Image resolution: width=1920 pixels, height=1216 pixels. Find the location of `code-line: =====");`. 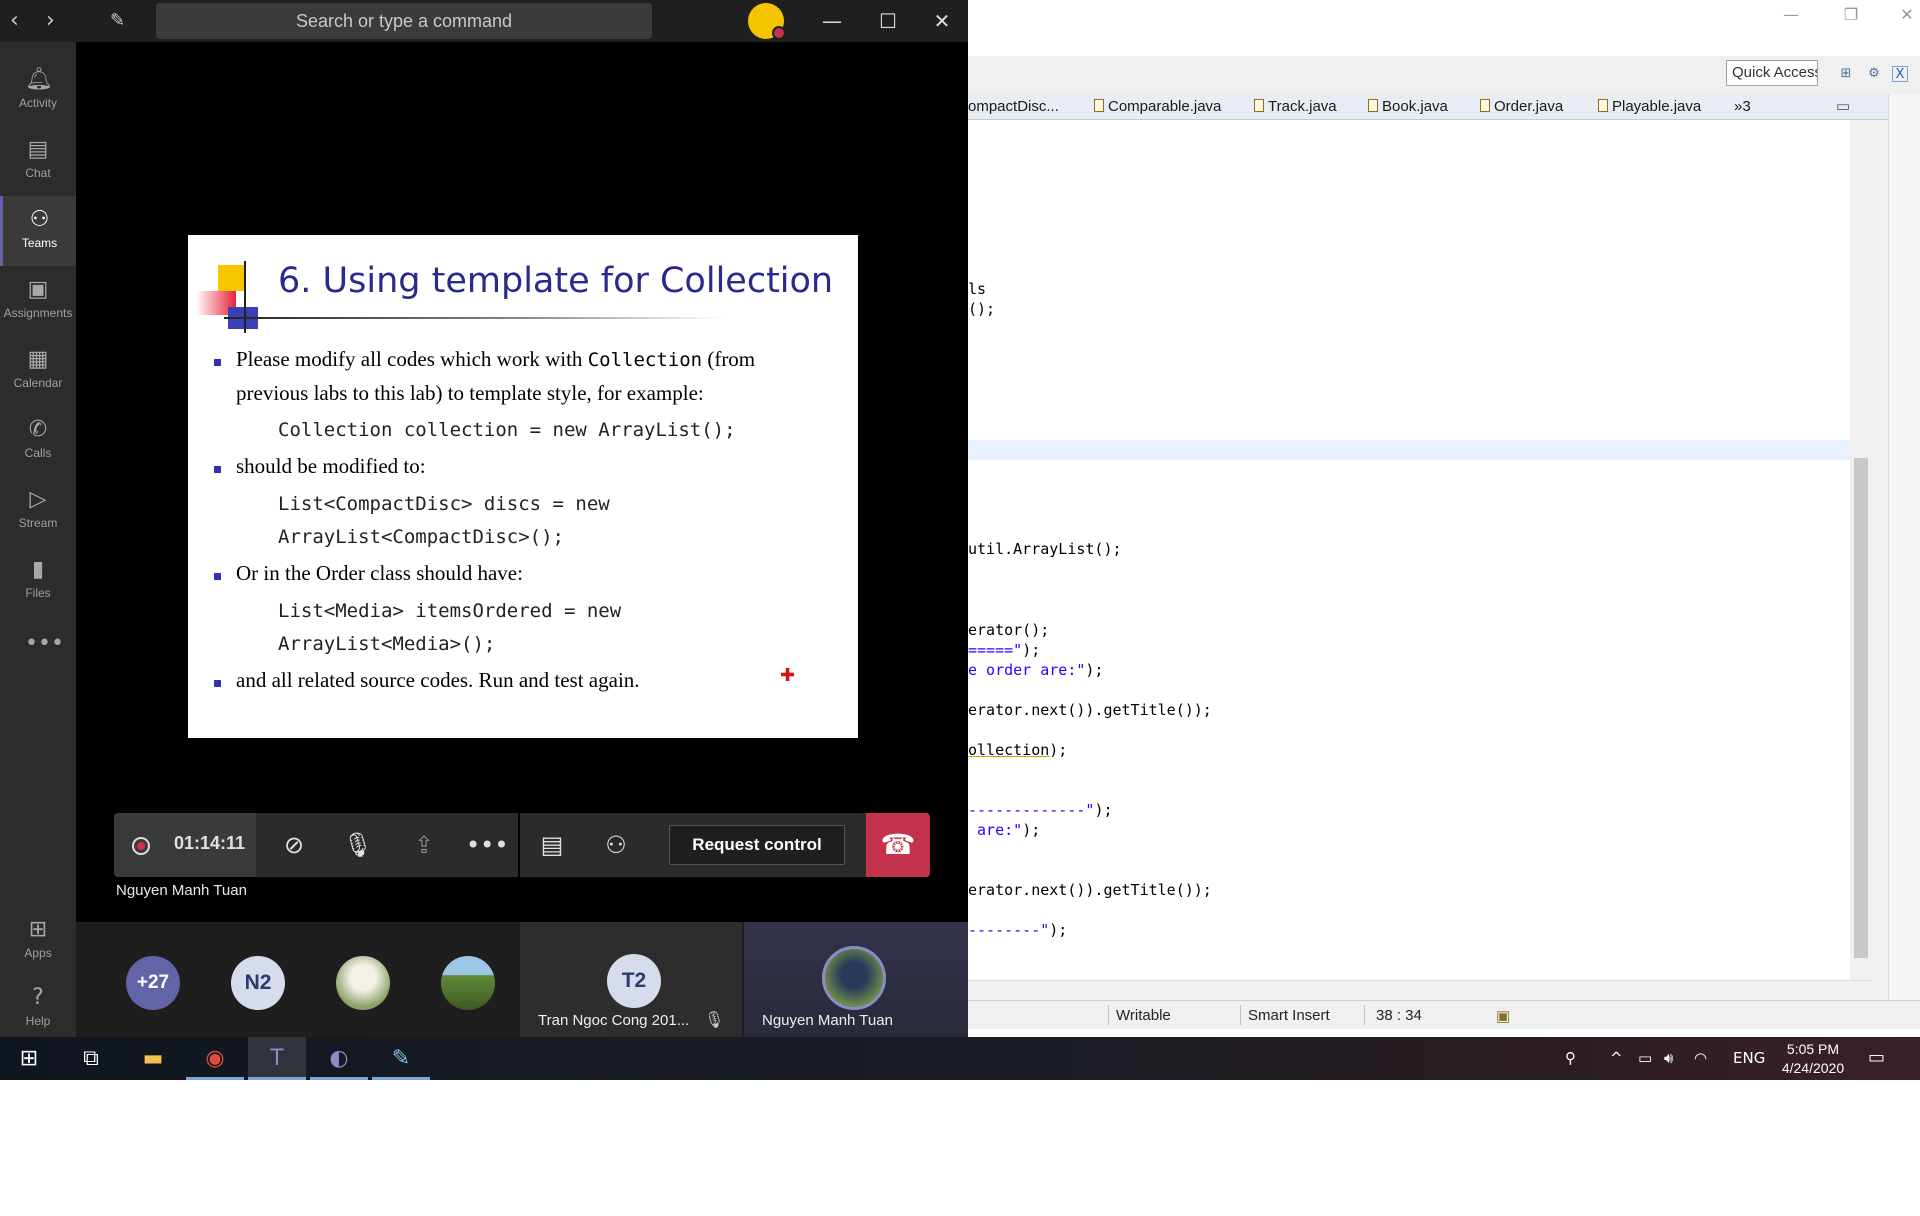

code-line: ====="); is located at coordinates (1004, 650).